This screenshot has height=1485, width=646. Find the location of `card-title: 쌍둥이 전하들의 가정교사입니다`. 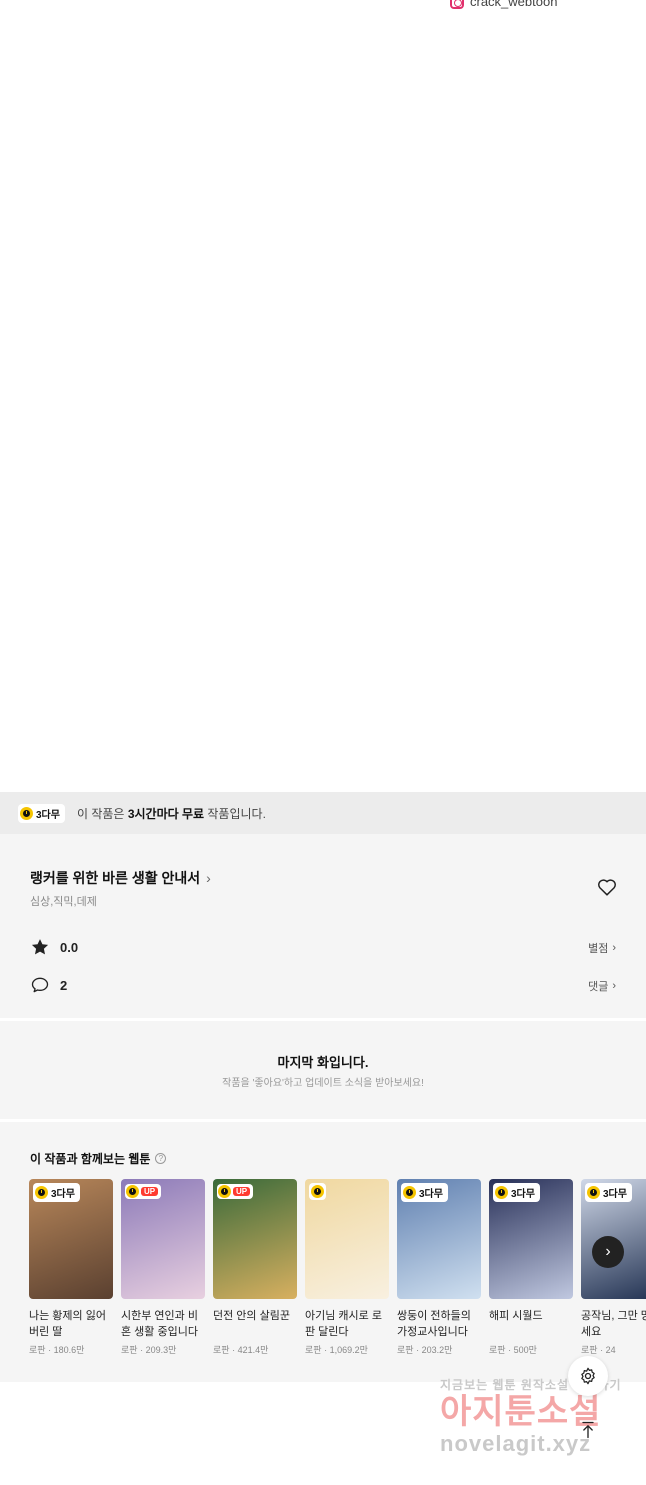

card-title: 쌍둥이 전하들의 가정교사입니다 is located at coordinates (439, 1324).